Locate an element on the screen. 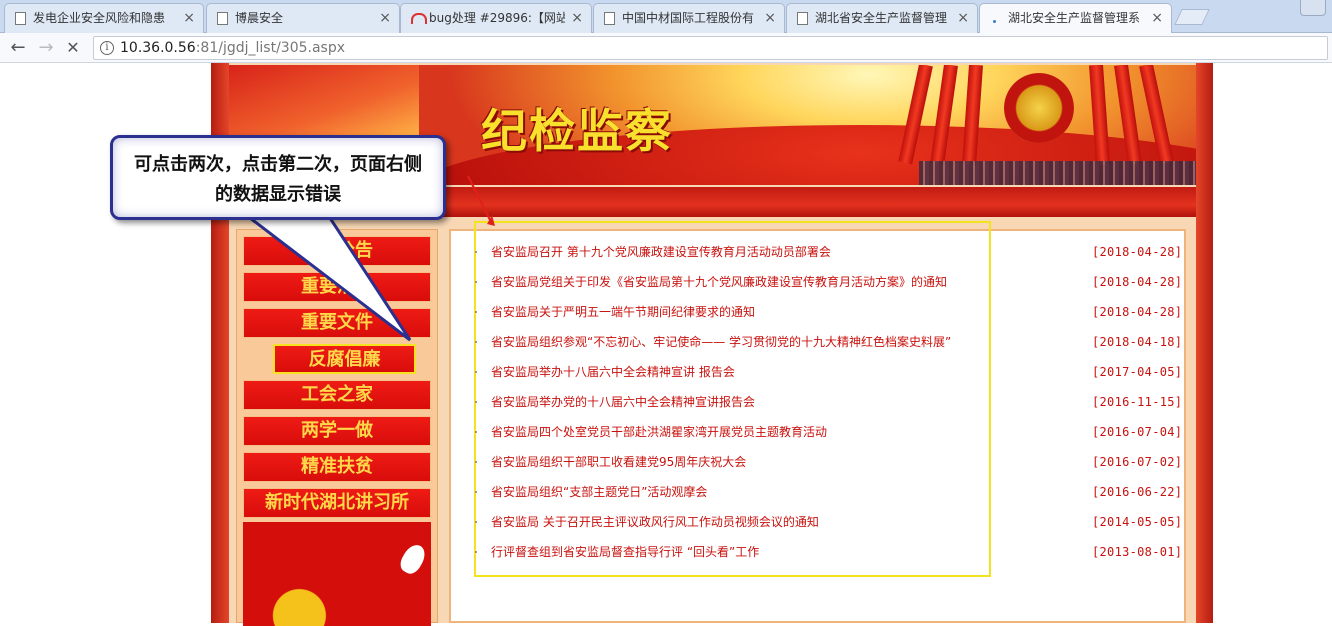 This screenshot has height=626, width=1332. address-bar: i 10.36.0.56:81/jgdj_list/305.aspx is located at coordinates (710, 48).